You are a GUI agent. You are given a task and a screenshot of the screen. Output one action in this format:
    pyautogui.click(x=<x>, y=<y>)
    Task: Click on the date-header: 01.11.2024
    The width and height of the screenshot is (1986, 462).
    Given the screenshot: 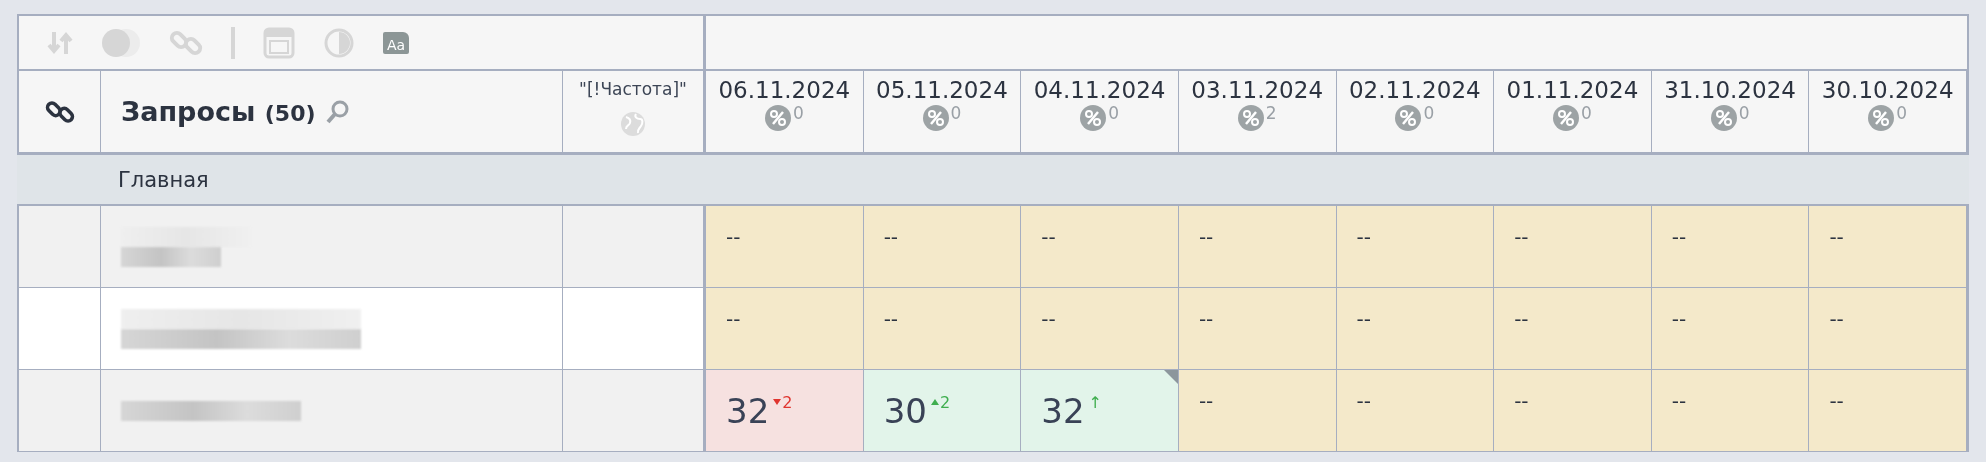 What is the action you would take?
    pyautogui.click(x=1572, y=90)
    